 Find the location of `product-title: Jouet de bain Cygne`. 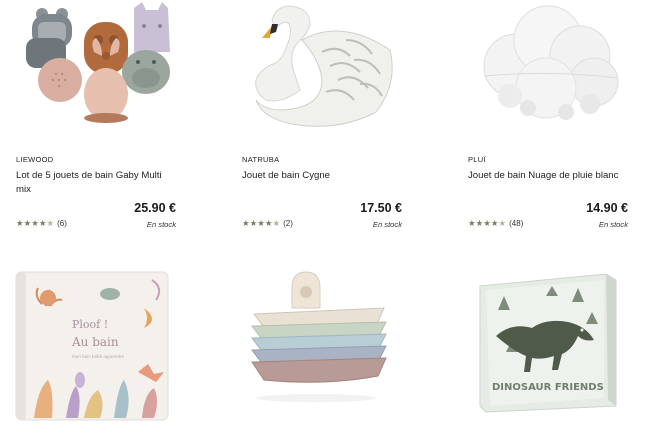

product-title: Jouet de bain Cygne is located at coordinates (321, 176).